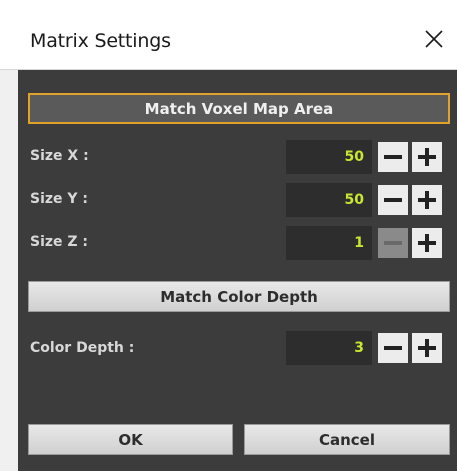  I want to click on cancel-button: Cancel, so click(347, 439).